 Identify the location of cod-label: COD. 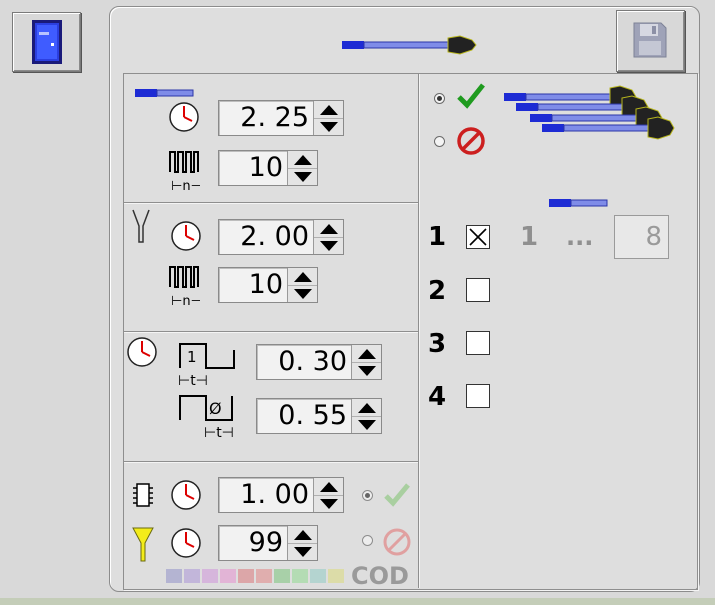
(380, 576).